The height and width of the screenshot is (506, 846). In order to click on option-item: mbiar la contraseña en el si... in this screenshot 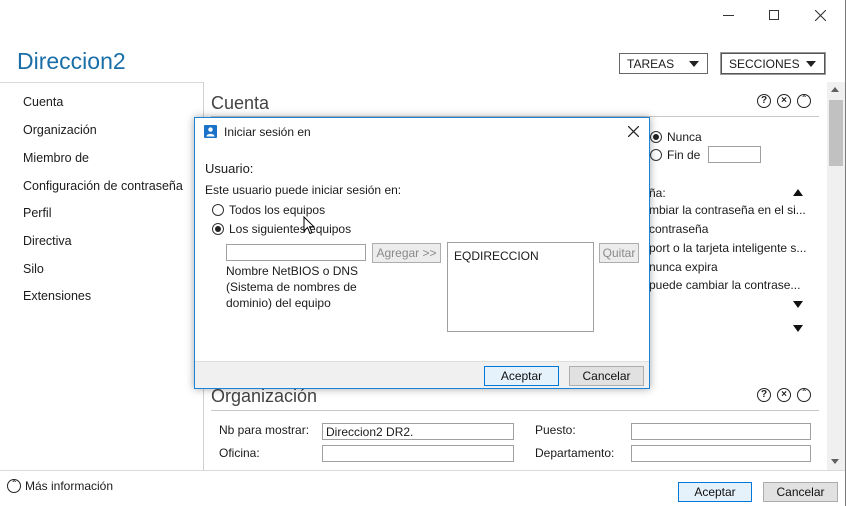, I will do `click(727, 210)`.